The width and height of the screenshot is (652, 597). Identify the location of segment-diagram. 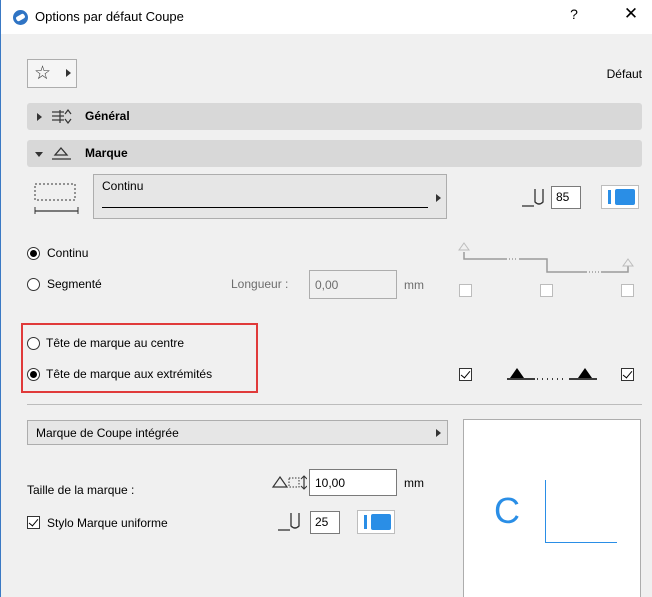
(546, 257).